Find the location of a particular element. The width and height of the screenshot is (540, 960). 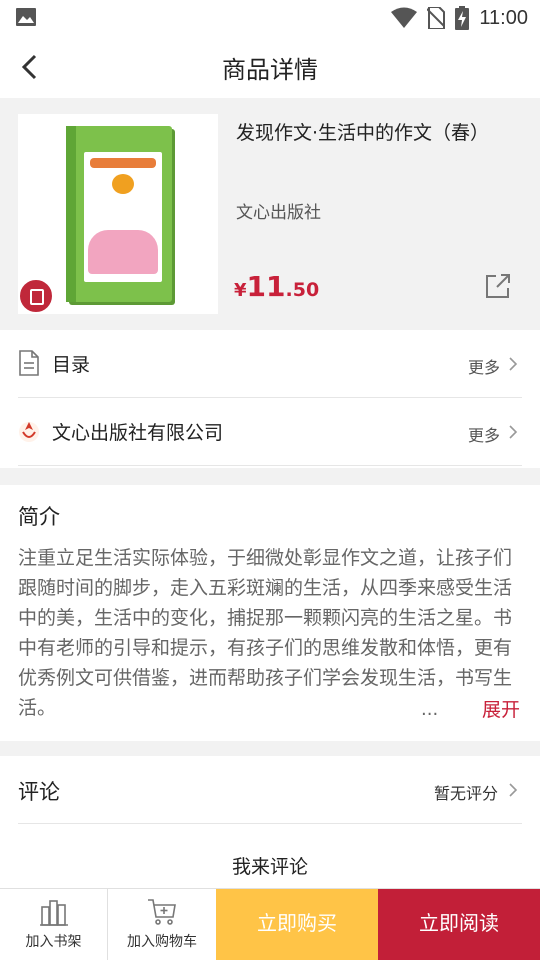

expand-button: 展开 is located at coordinates (501, 708).